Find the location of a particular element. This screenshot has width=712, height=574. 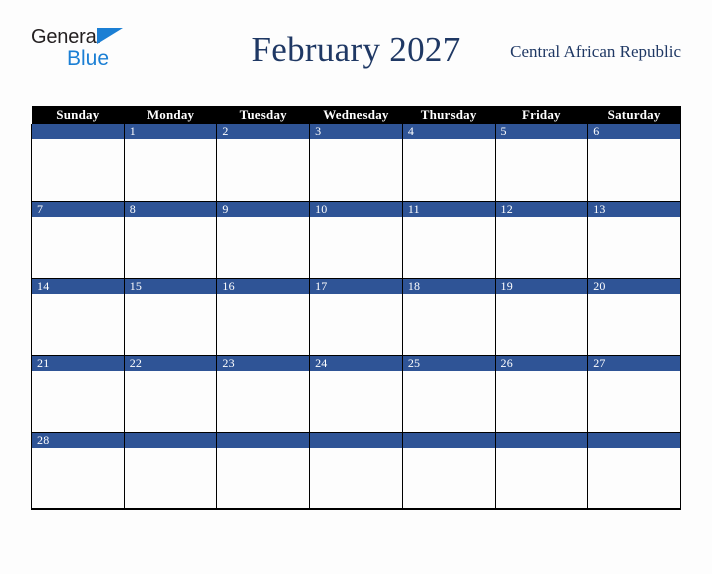

calendar-day-cell: 6 is located at coordinates (634, 163).